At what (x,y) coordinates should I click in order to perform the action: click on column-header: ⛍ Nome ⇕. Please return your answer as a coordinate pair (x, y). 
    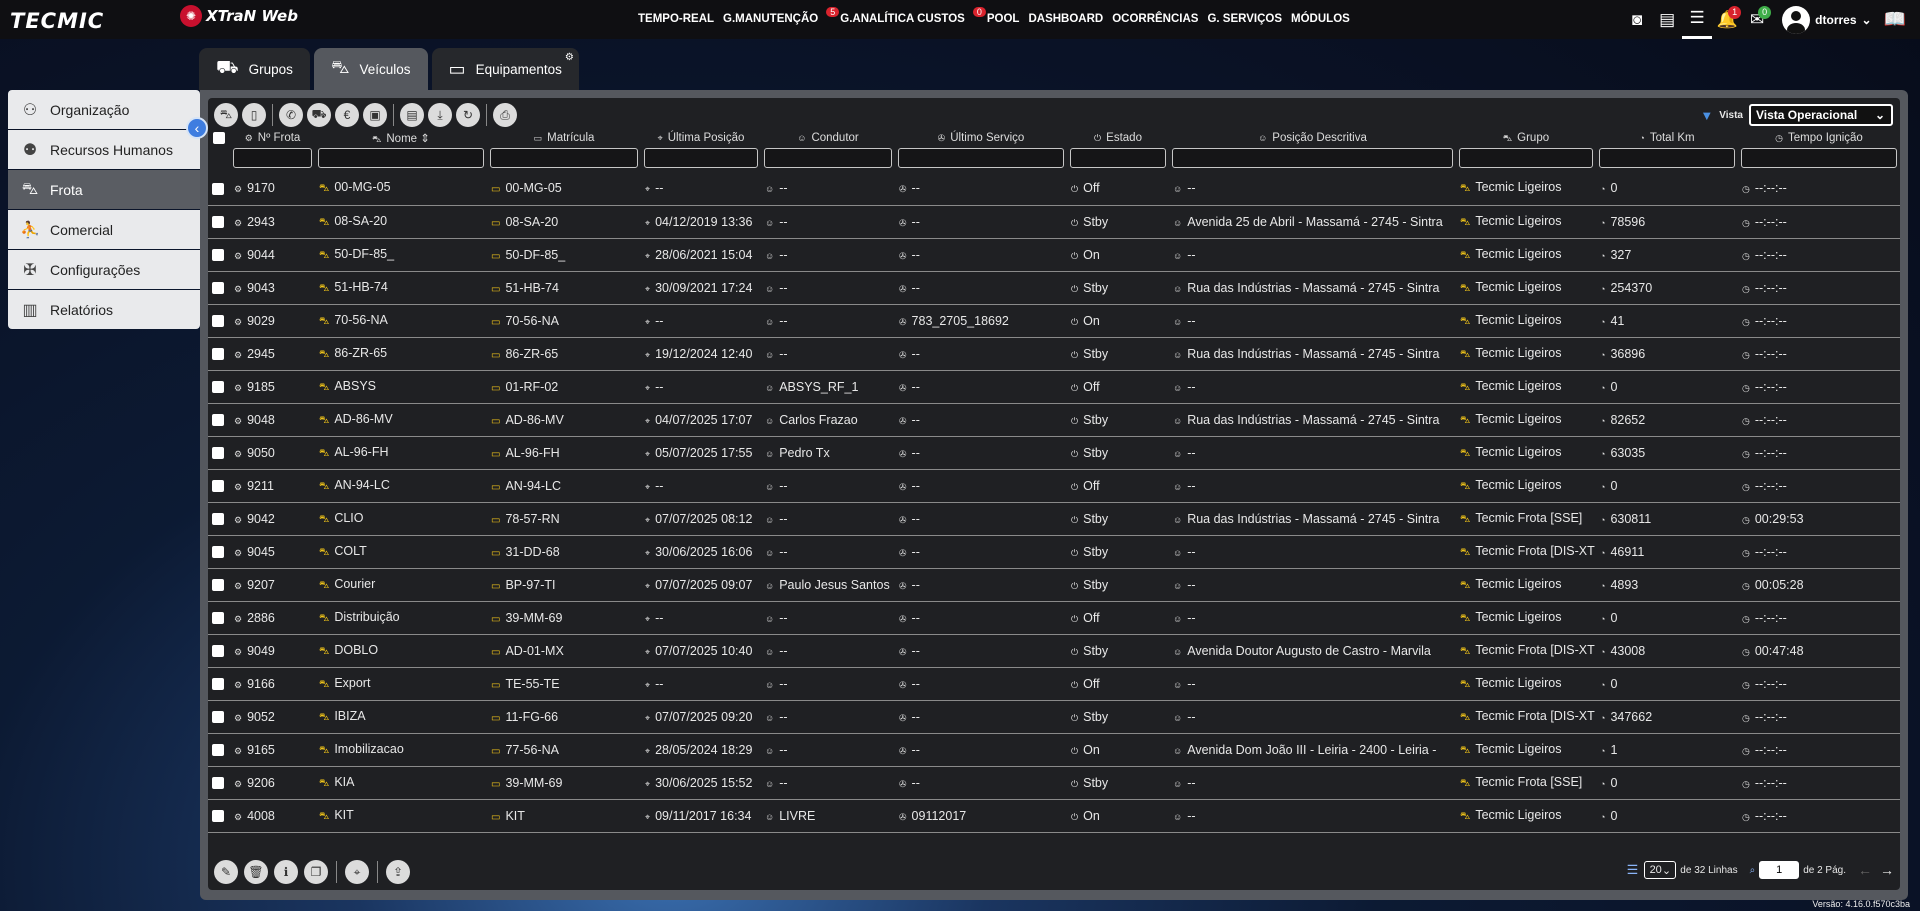
    Looking at the image, I should click on (401, 138).